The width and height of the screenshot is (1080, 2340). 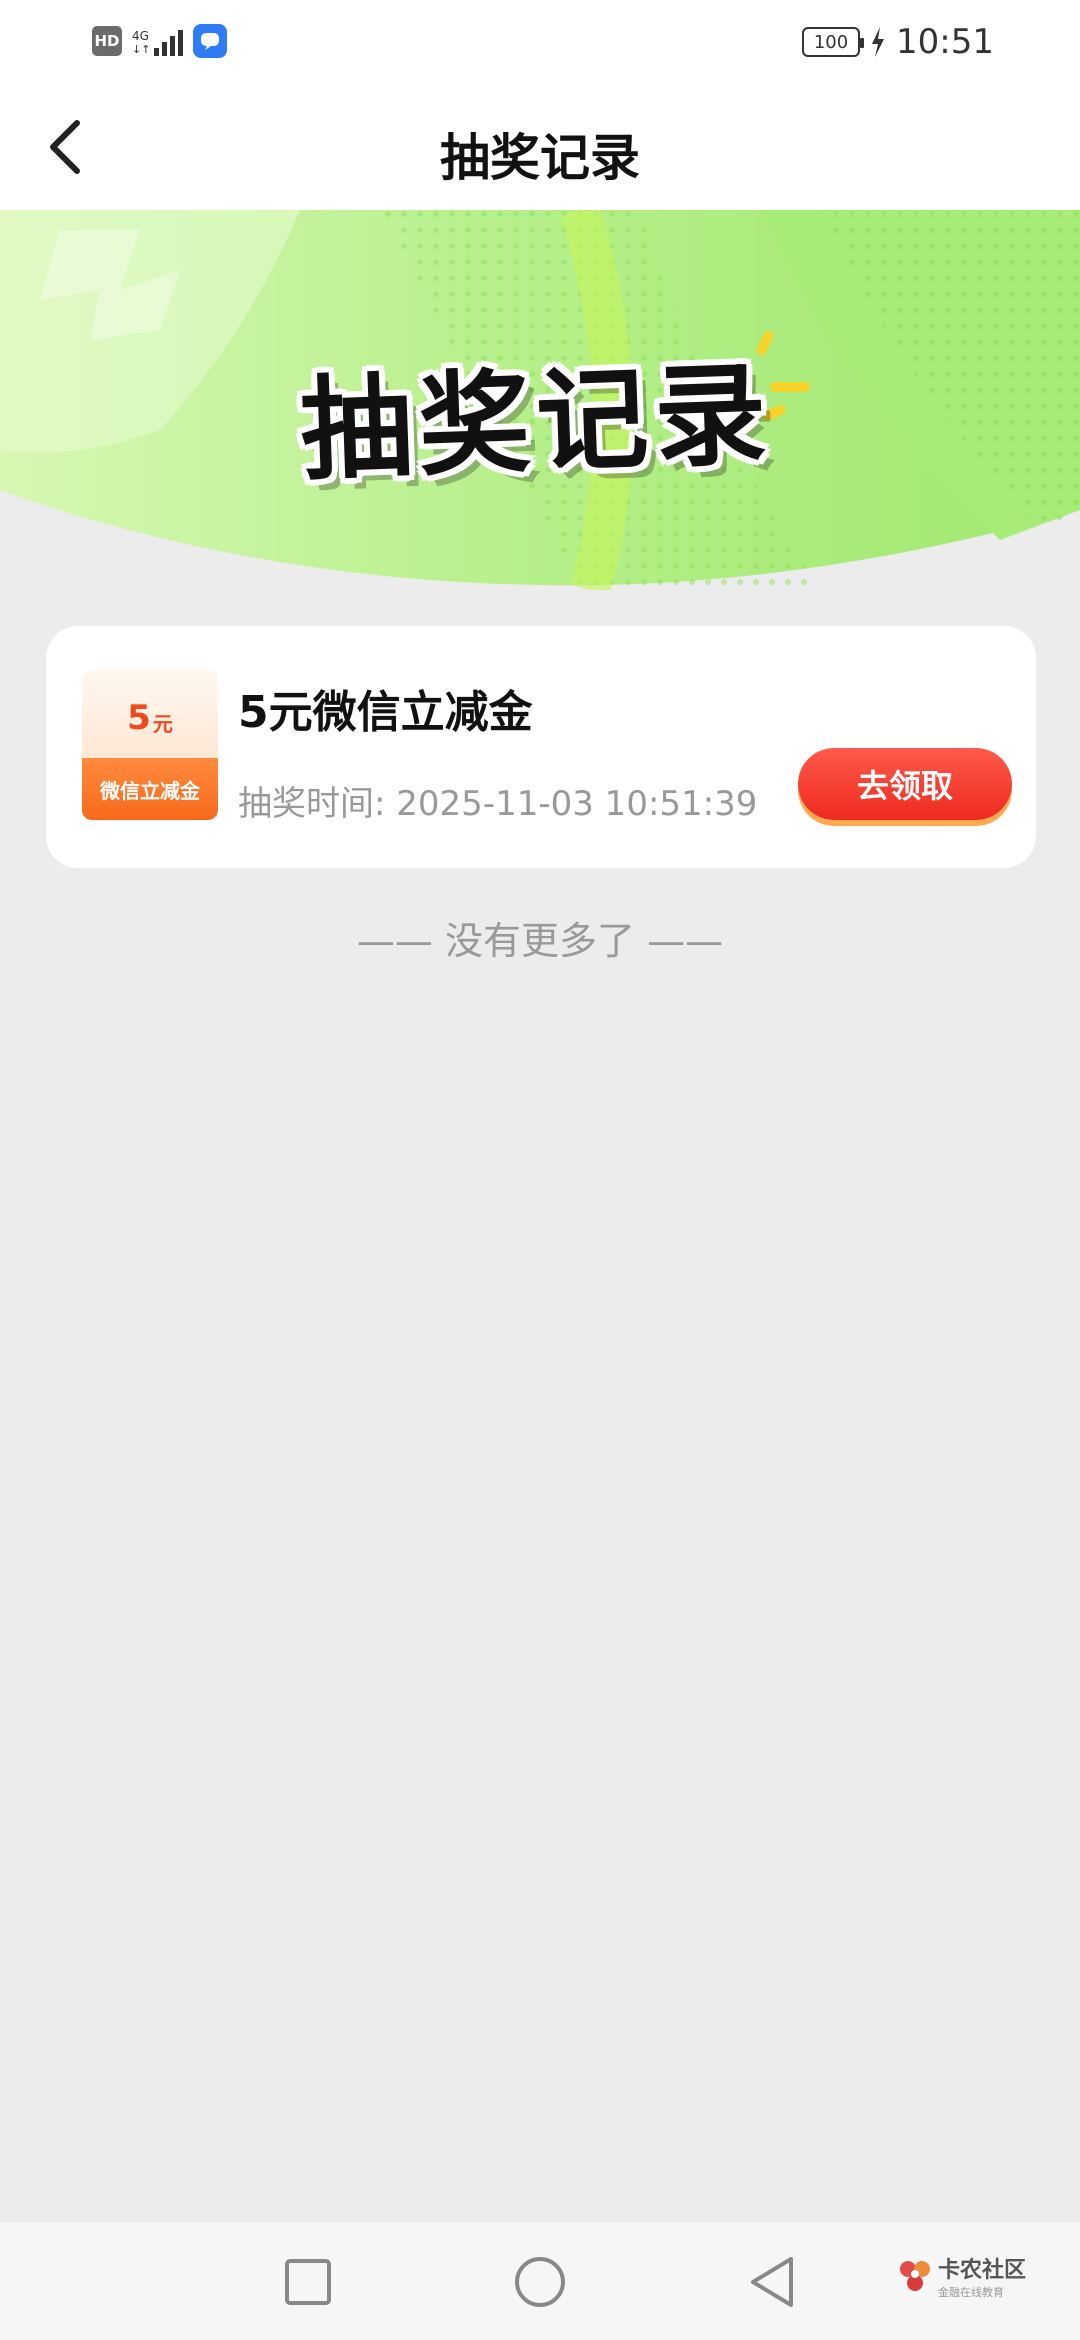 What do you see at coordinates (536, 423) in the screenshot?
I see `banner-title: 抽奖记录` at bounding box center [536, 423].